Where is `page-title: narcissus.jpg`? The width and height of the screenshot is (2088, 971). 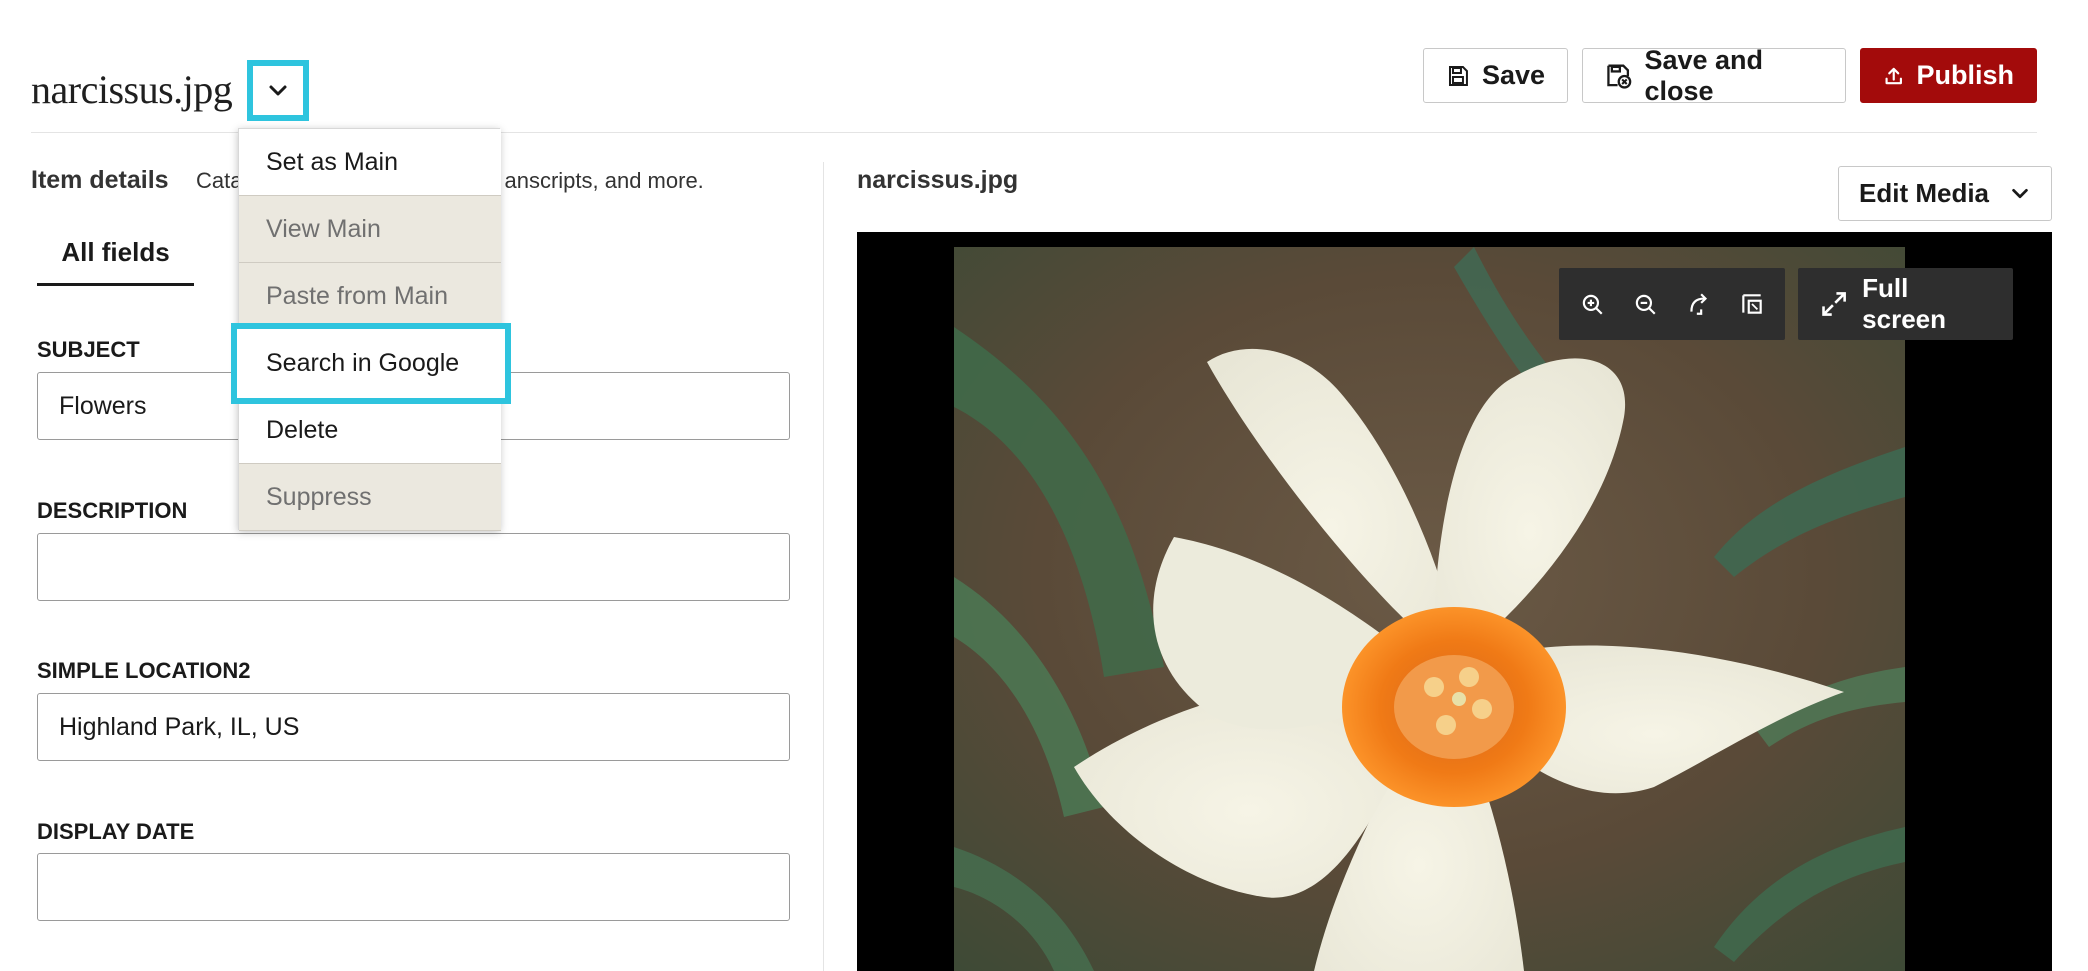
page-title: narcissus.jpg is located at coordinates (132, 89).